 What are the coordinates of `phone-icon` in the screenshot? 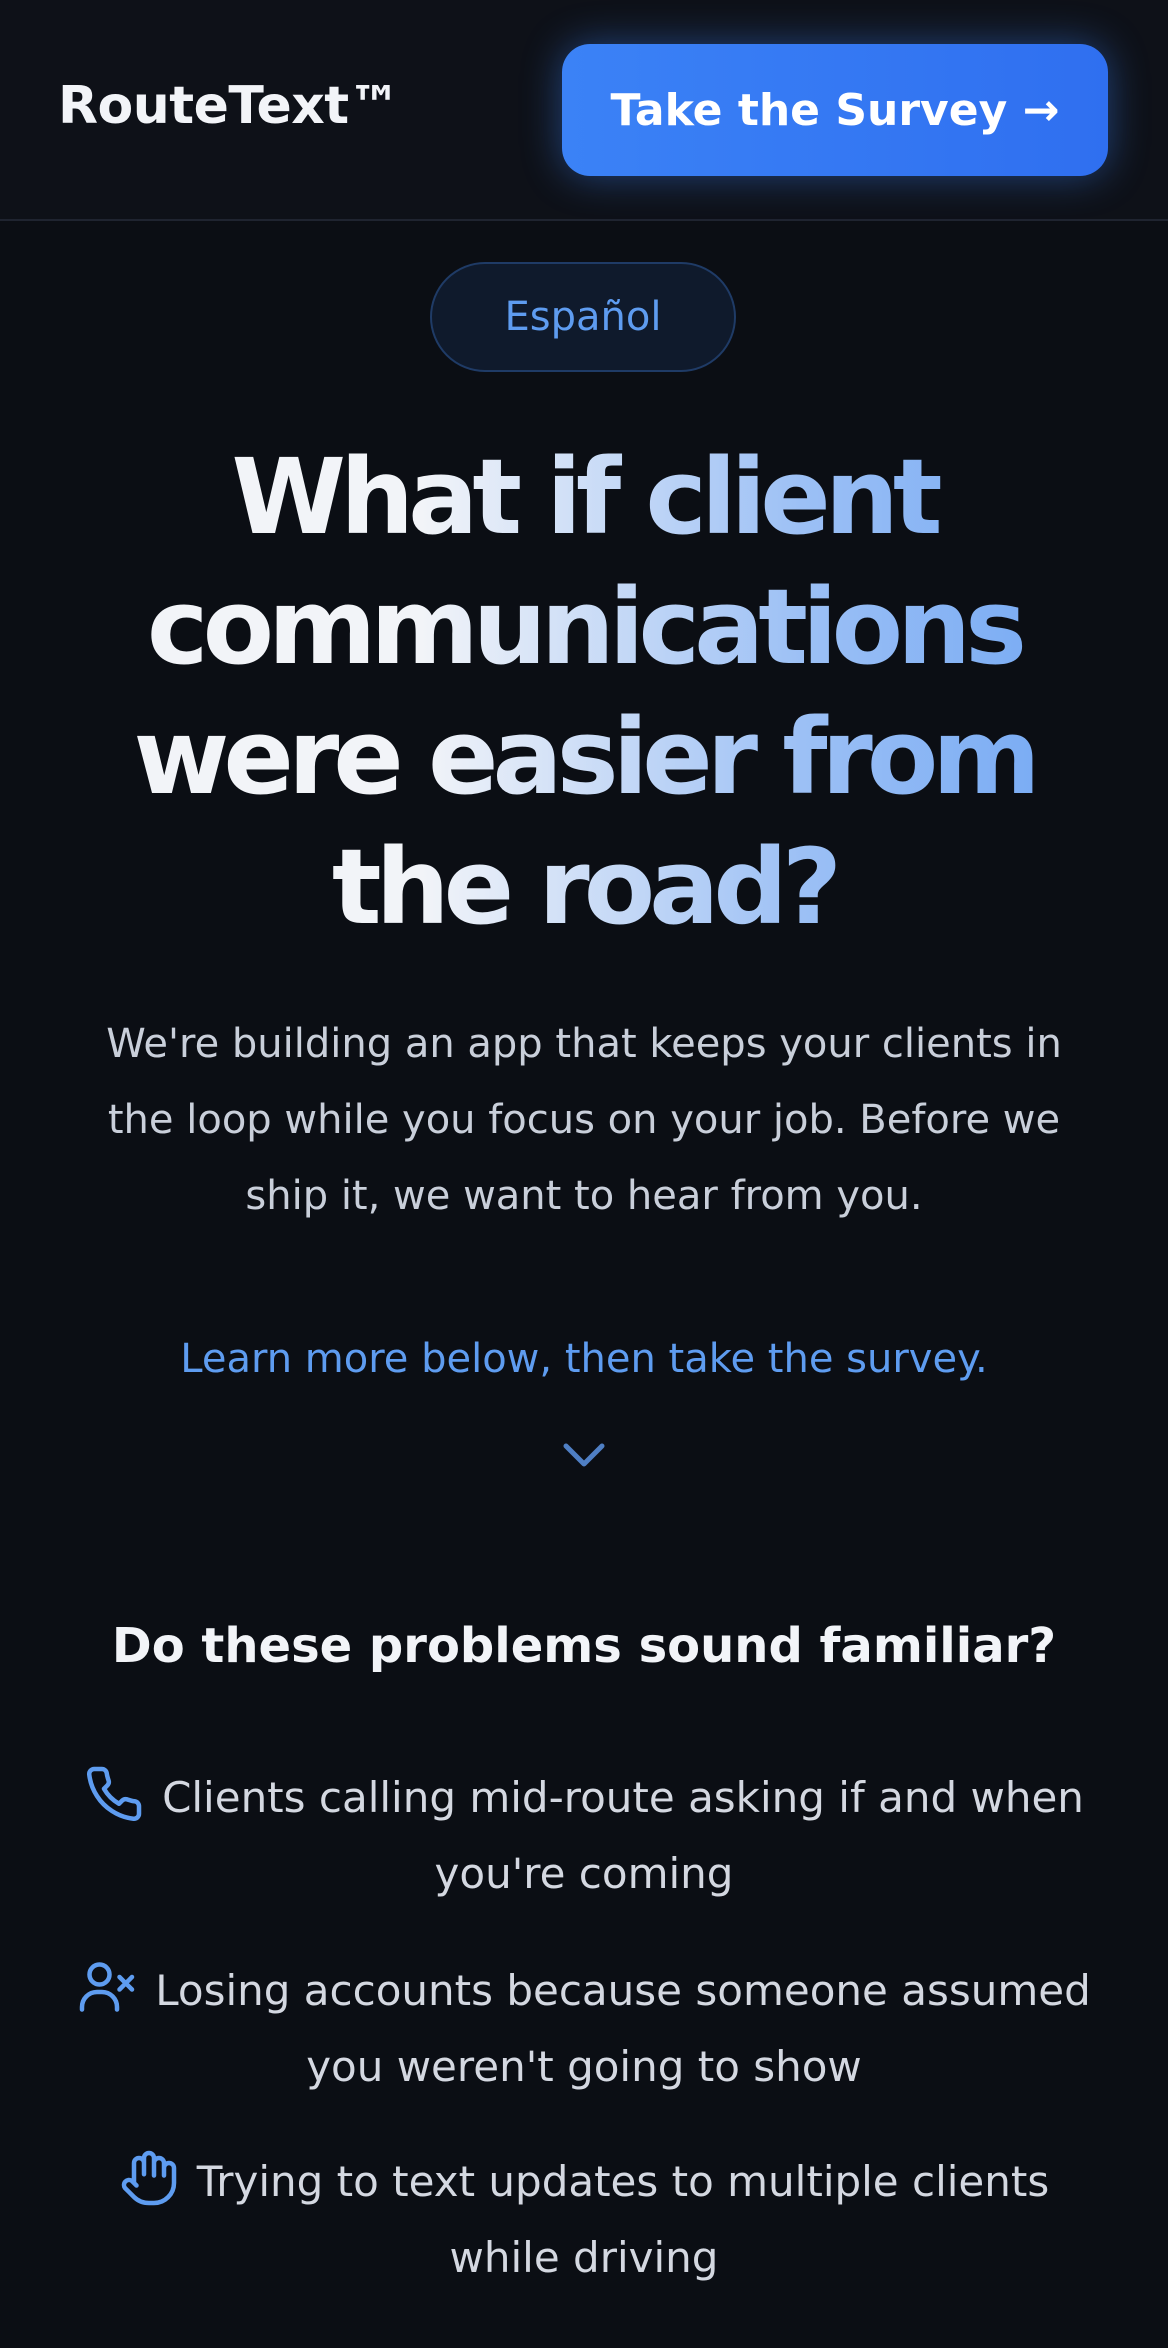 It's located at (114, 1793).